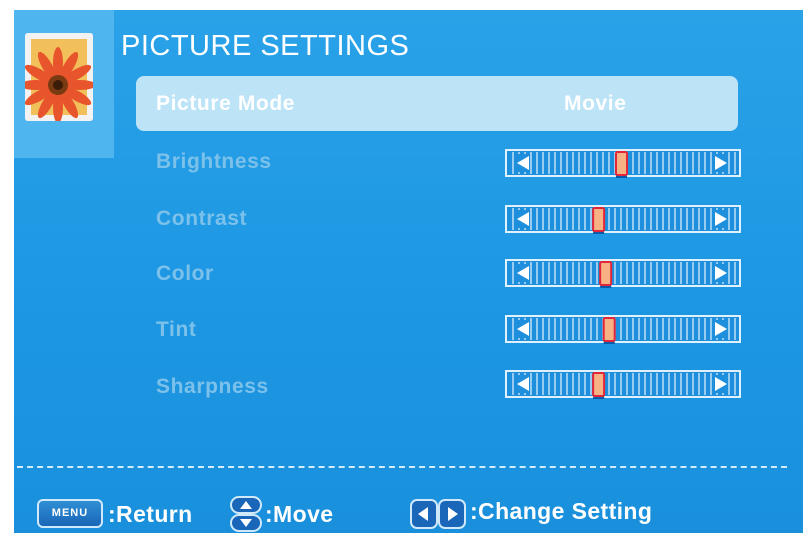 The image size is (803, 543). What do you see at coordinates (59, 77) in the screenshot?
I see `picture-flower-icon` at bounding box center [59, 77].